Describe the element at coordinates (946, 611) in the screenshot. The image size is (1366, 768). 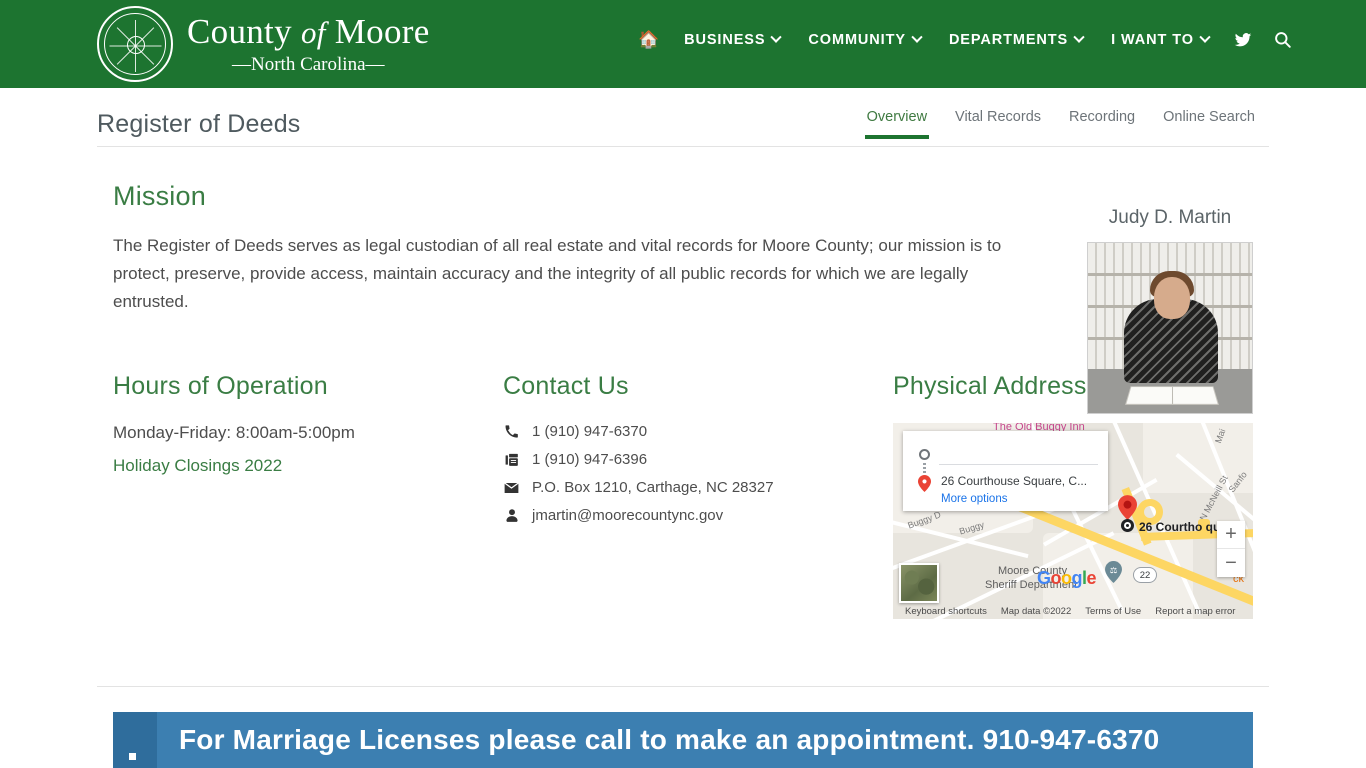
I see `keyboard-shortcuts-link: Keyboard shortcuts` at that location.